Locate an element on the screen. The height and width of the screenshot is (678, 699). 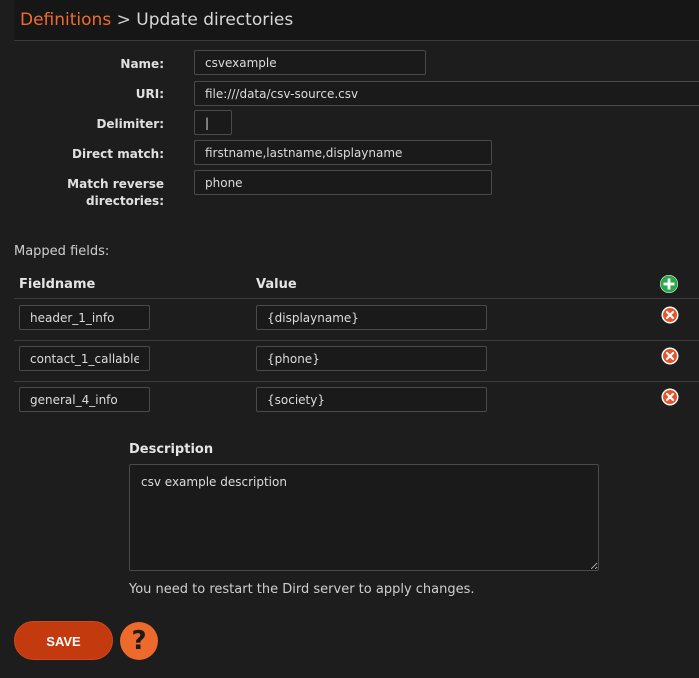
breadcrumb-current: Update directories is located at coordinates (215, 20).